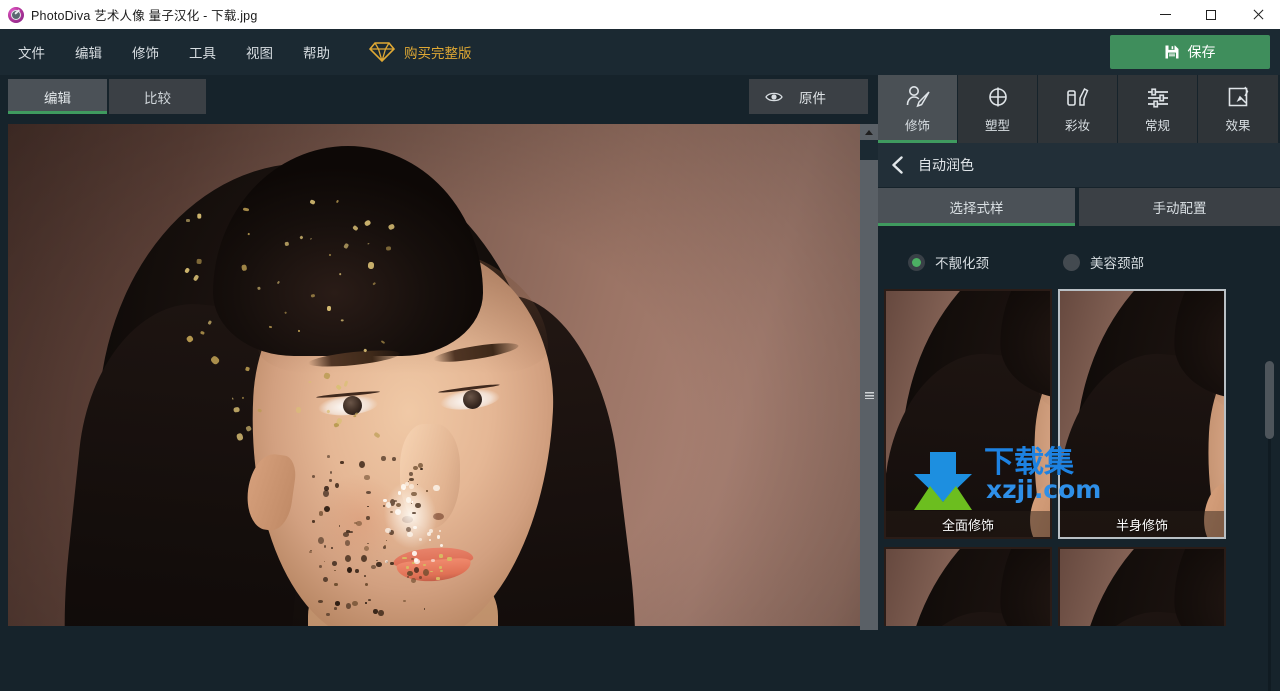 This screenshot has height=691, width=1280. I want to click on window-controls, so click(1211, 14).